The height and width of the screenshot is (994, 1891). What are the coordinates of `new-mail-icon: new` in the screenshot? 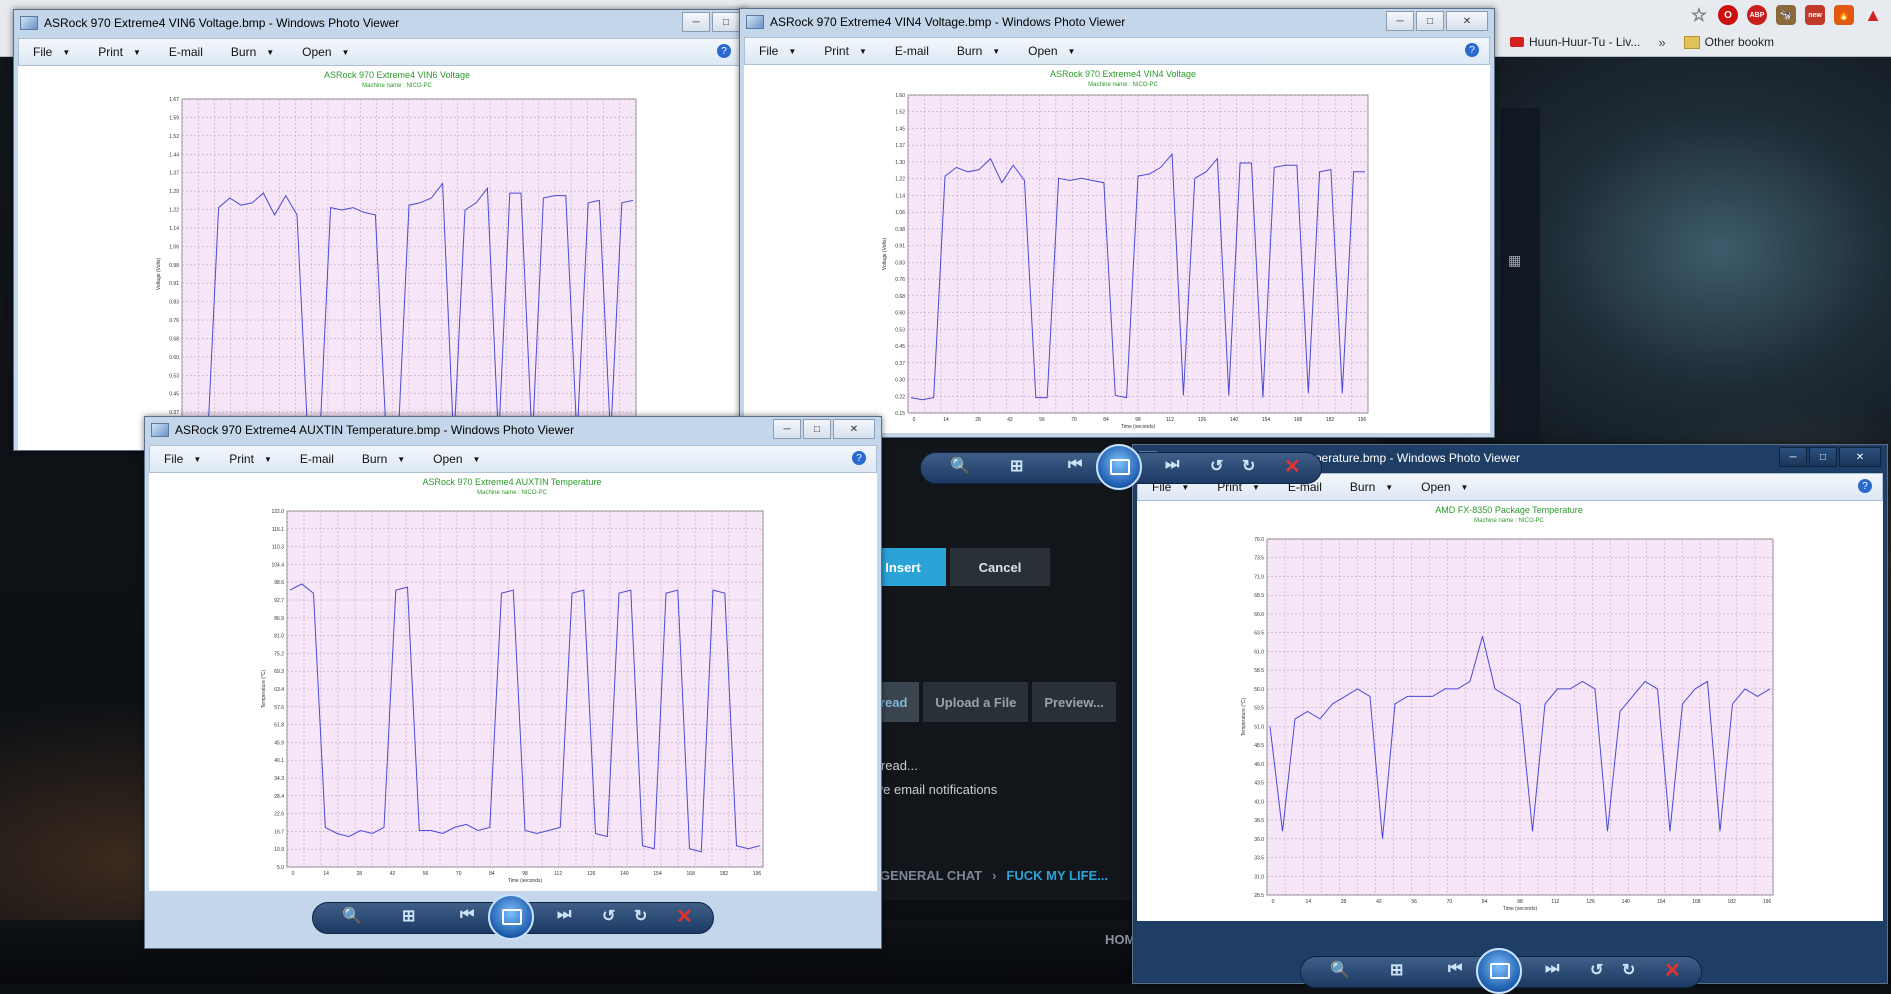 It's located at (1815, 15).